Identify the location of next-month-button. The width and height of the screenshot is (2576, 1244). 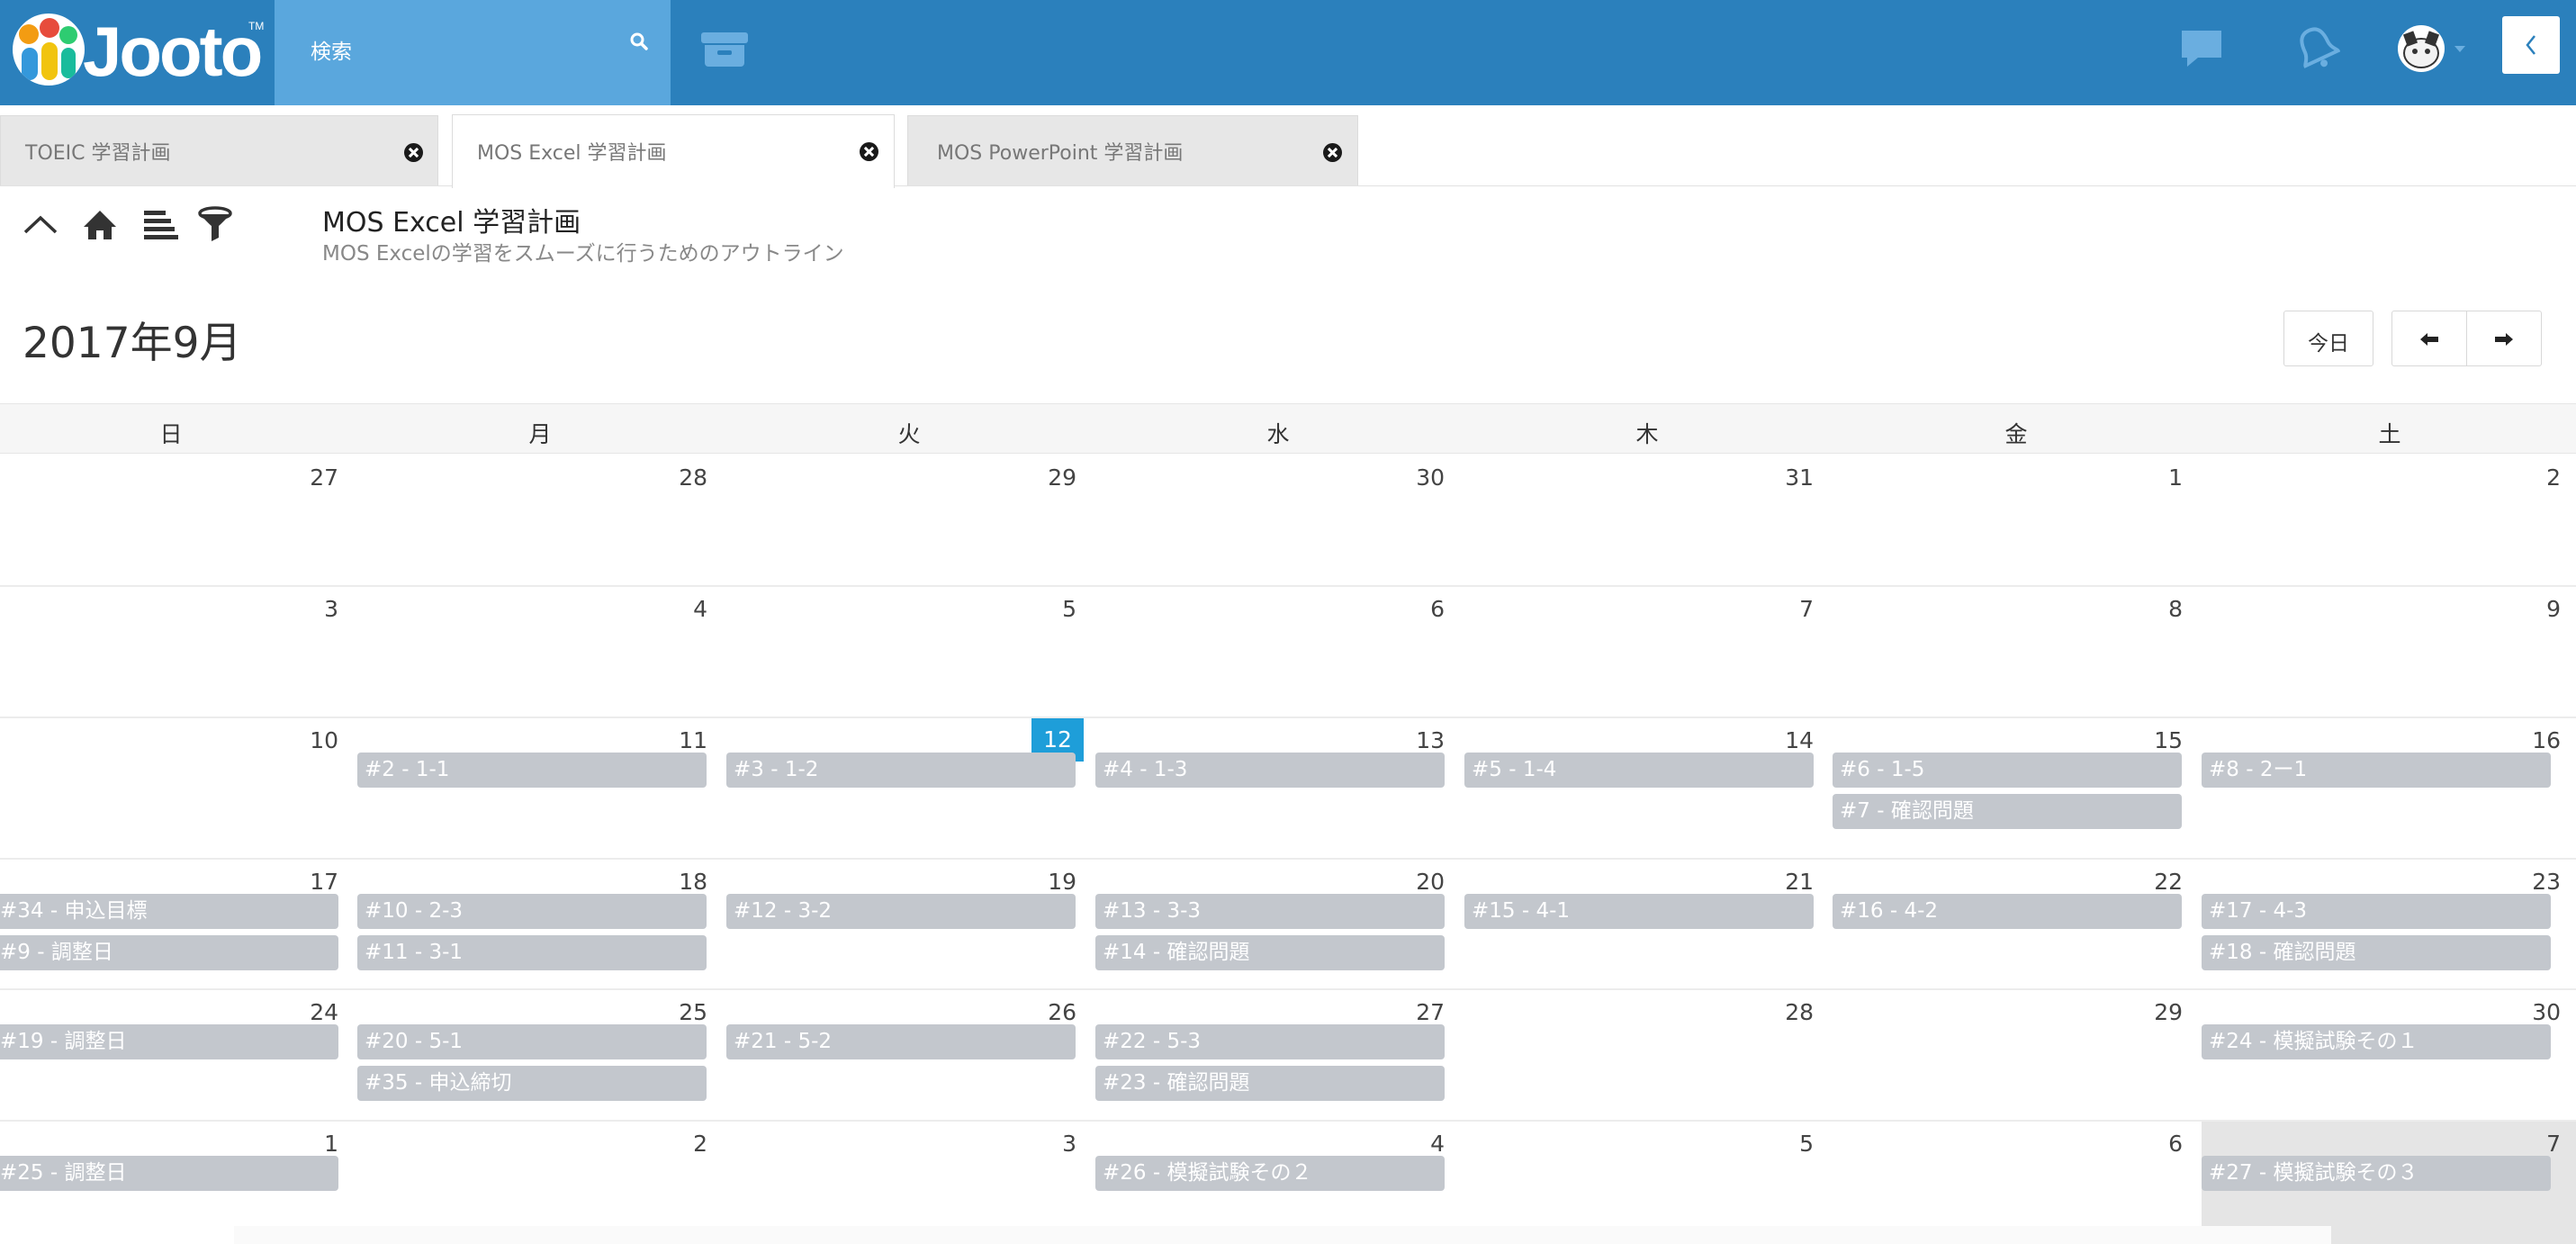
(2504, 338).